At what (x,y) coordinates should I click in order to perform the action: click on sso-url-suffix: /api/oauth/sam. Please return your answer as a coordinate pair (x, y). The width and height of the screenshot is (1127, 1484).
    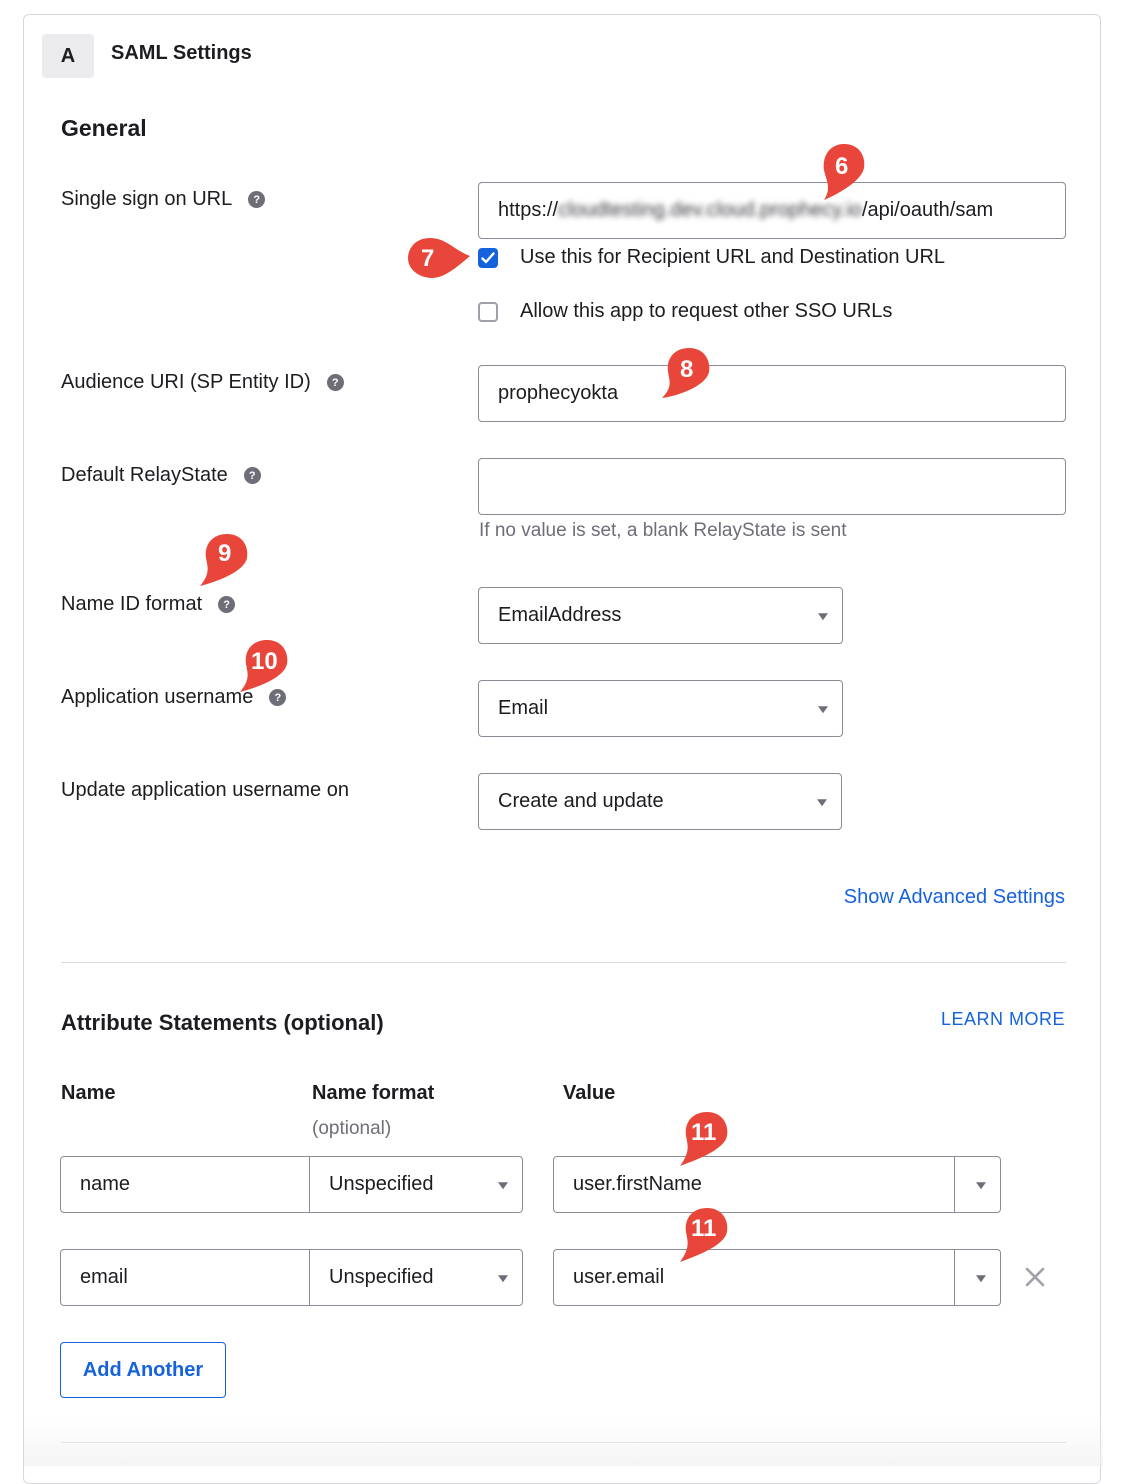
    Looking at the image, I should click on (927, 210).